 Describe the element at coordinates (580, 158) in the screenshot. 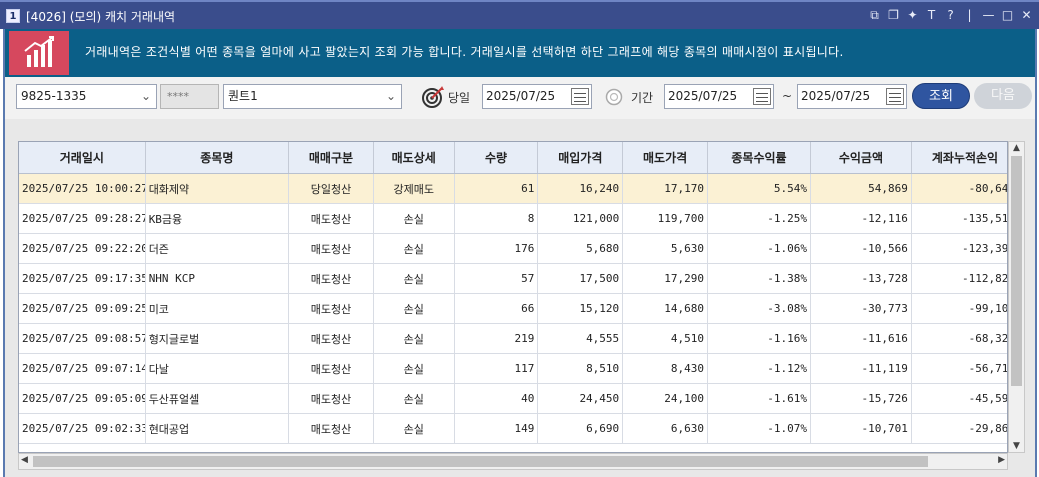

I see `column-header: 매입가격` at that location.